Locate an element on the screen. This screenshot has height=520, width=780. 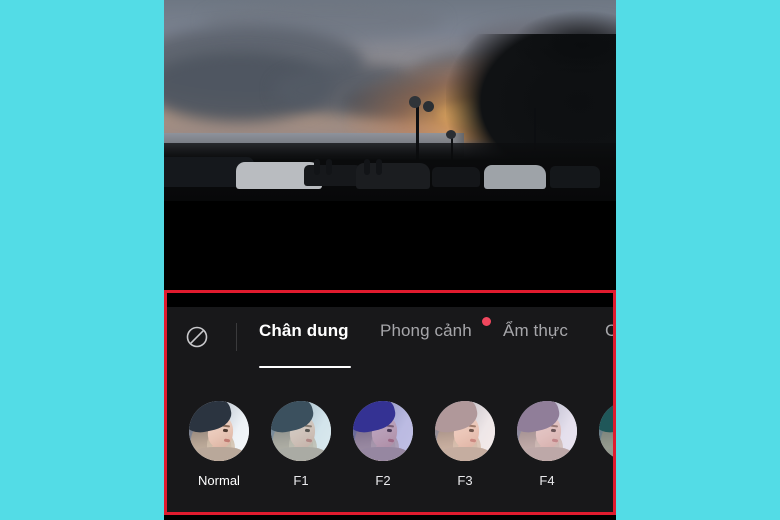
filter-item-next is located at coordinates (606, 437).